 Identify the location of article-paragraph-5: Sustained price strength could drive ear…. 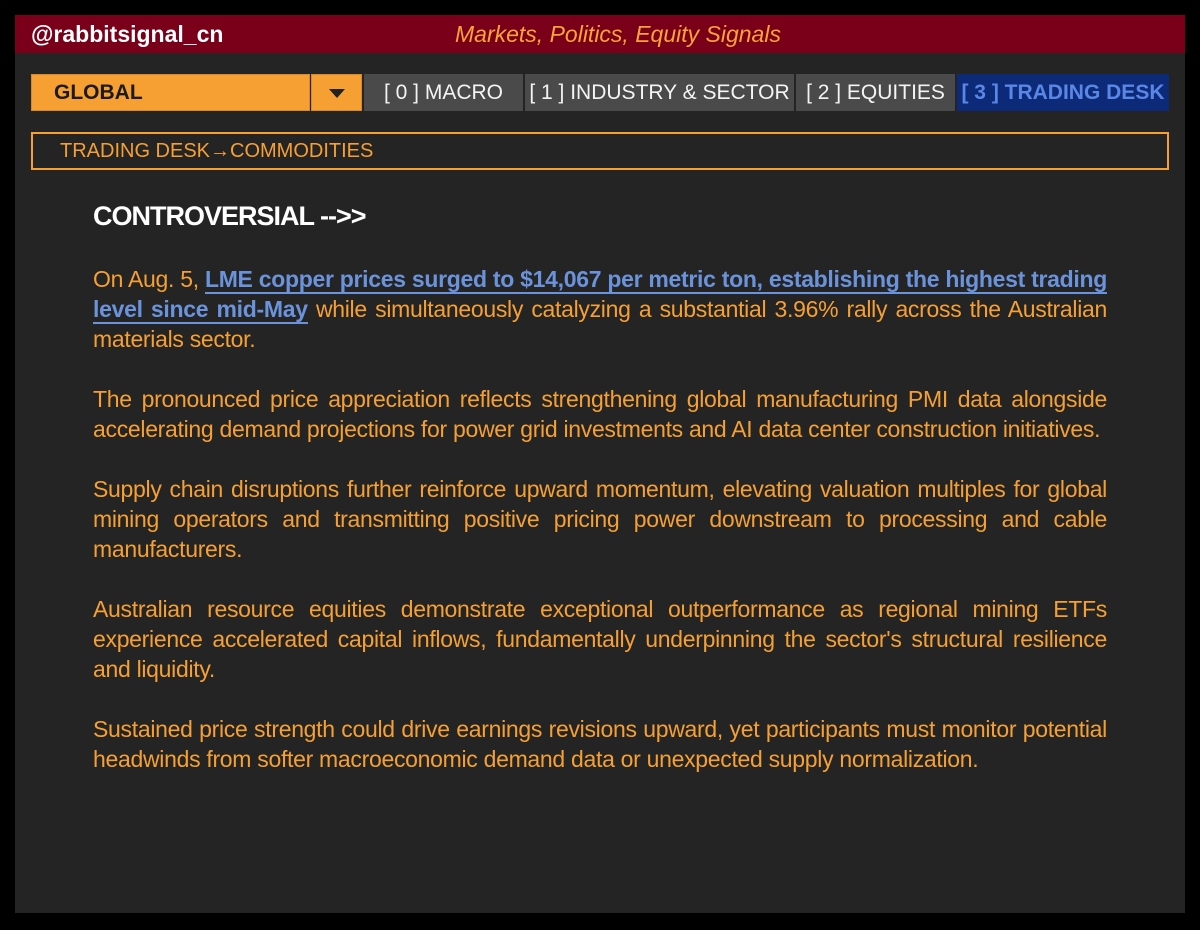
(600, 744).